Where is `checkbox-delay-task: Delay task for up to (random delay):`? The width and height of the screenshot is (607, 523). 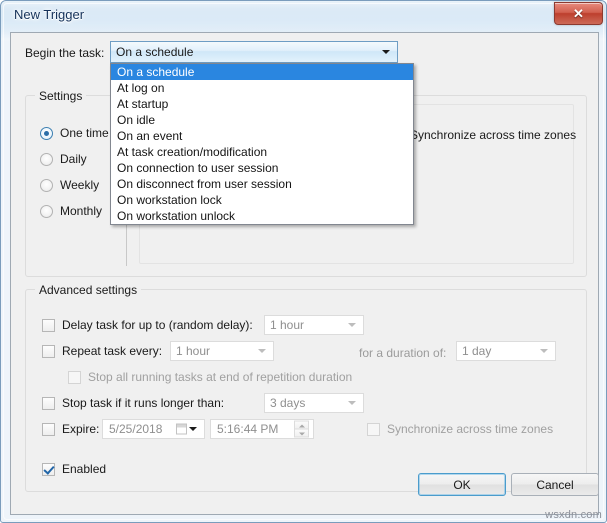 checkbox-delay-task: Delay task for up to (random delay): is located at coordinates (147, 325).